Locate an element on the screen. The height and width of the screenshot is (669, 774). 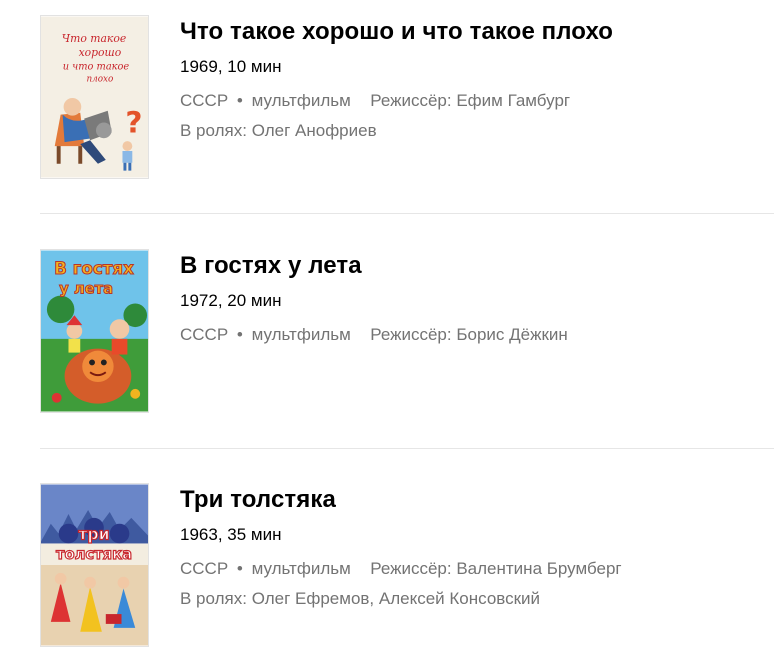
poster-text: и что такое is located at coordinates (96, 67).